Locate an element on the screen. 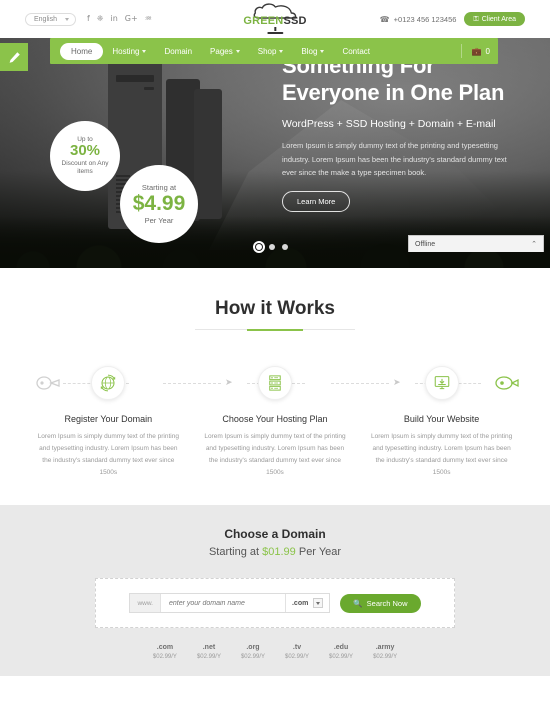  discount-badge-value: 30% is located at coordinates (85, 151).